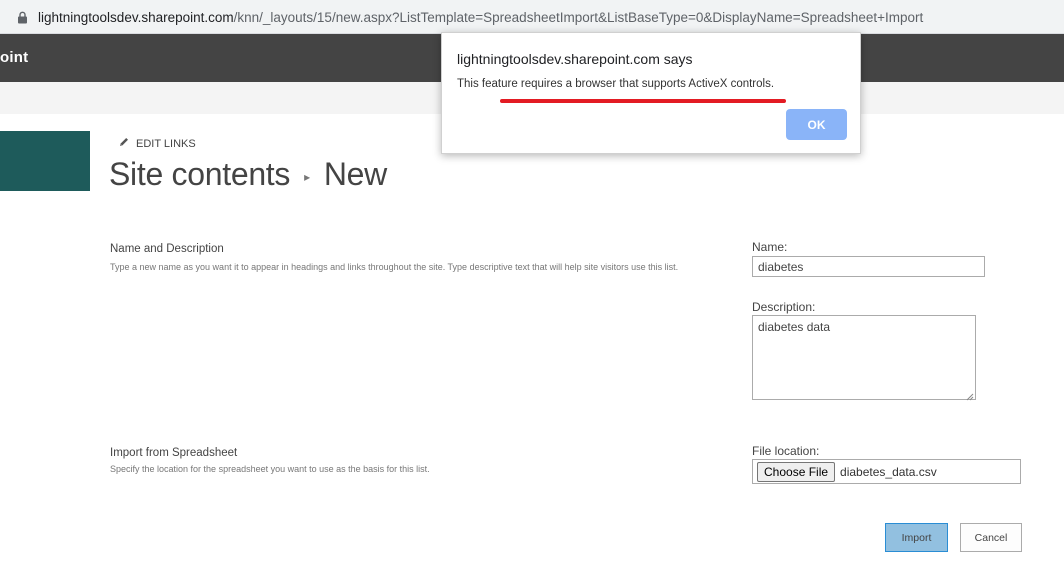  Describe the element at coordinates (991, 537) in the screenshot. I see `cancel-button: Cancel` at that location.